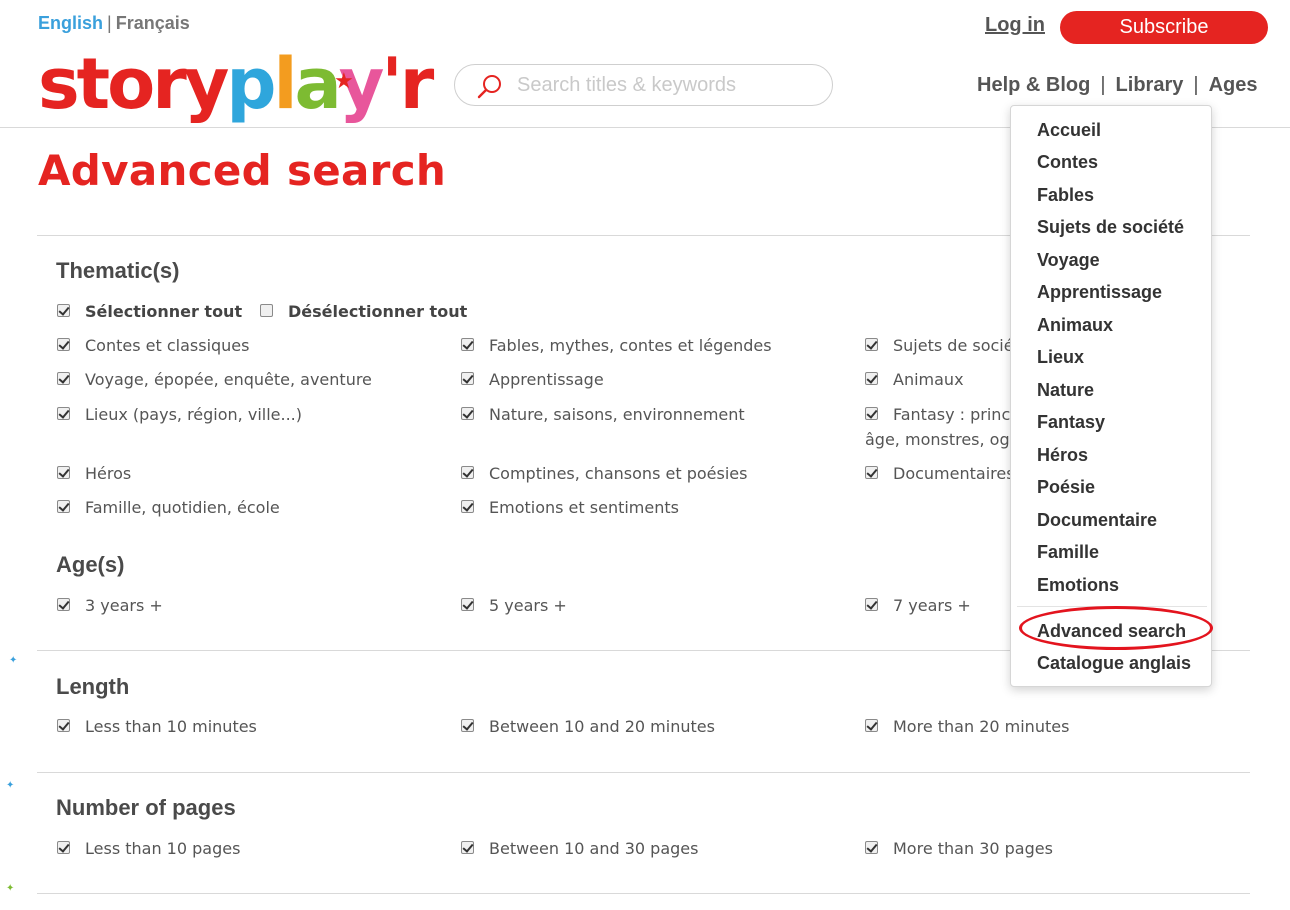 The height and width of the screenshot is (910, 1290). What do you see at coordinates (1075, 325) in the screenshot?
I see `dropdown-item-animaux: Animaux` at bounding box center [1075, 325].